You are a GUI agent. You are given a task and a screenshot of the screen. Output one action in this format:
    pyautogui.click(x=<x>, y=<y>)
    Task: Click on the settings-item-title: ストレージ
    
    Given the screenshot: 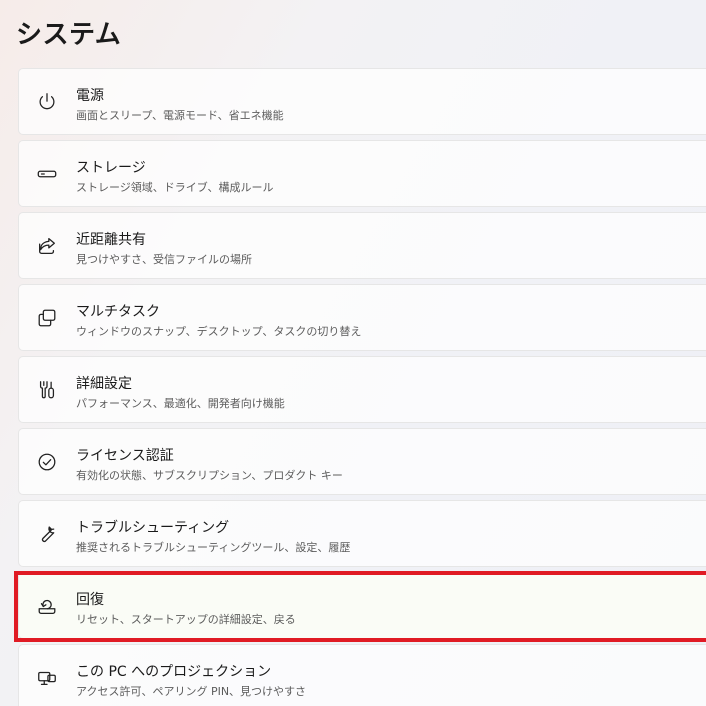 What is the action you would take?
    pyautogui.click(x=111, y=168)
    